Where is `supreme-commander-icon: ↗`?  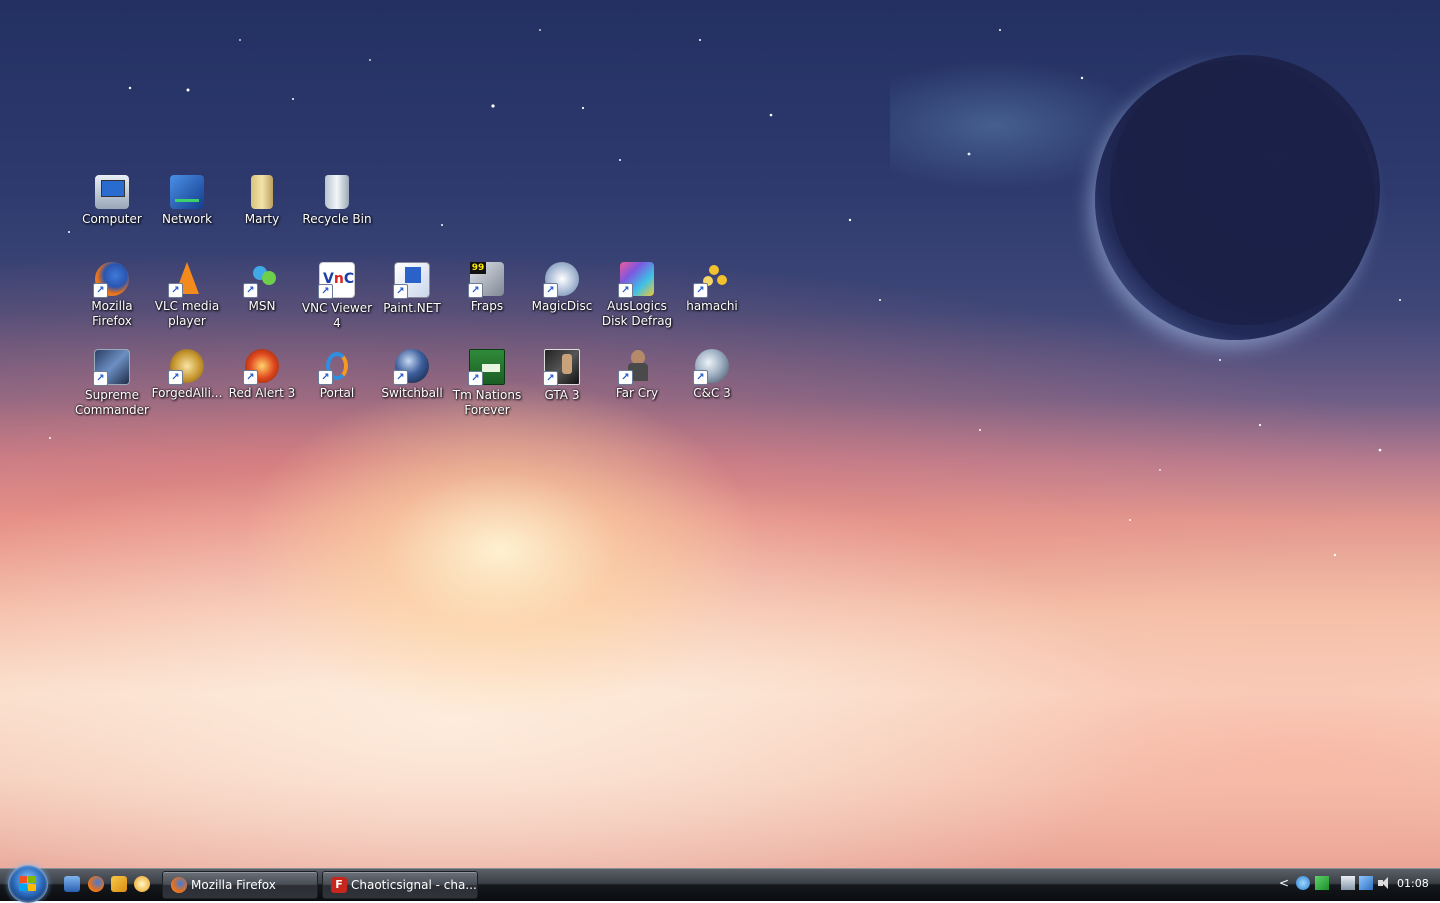 supreme-commander-icon: ↗ is located at coordinates (111, 367).